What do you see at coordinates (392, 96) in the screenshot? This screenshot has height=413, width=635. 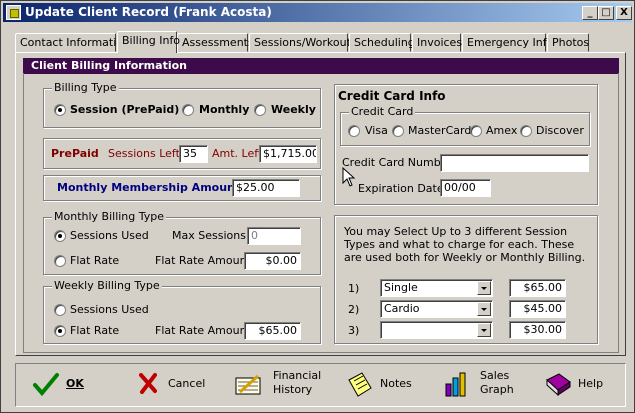 I see `credit-card-info-title: Credit Card Info` at bounding box center [392, 96].